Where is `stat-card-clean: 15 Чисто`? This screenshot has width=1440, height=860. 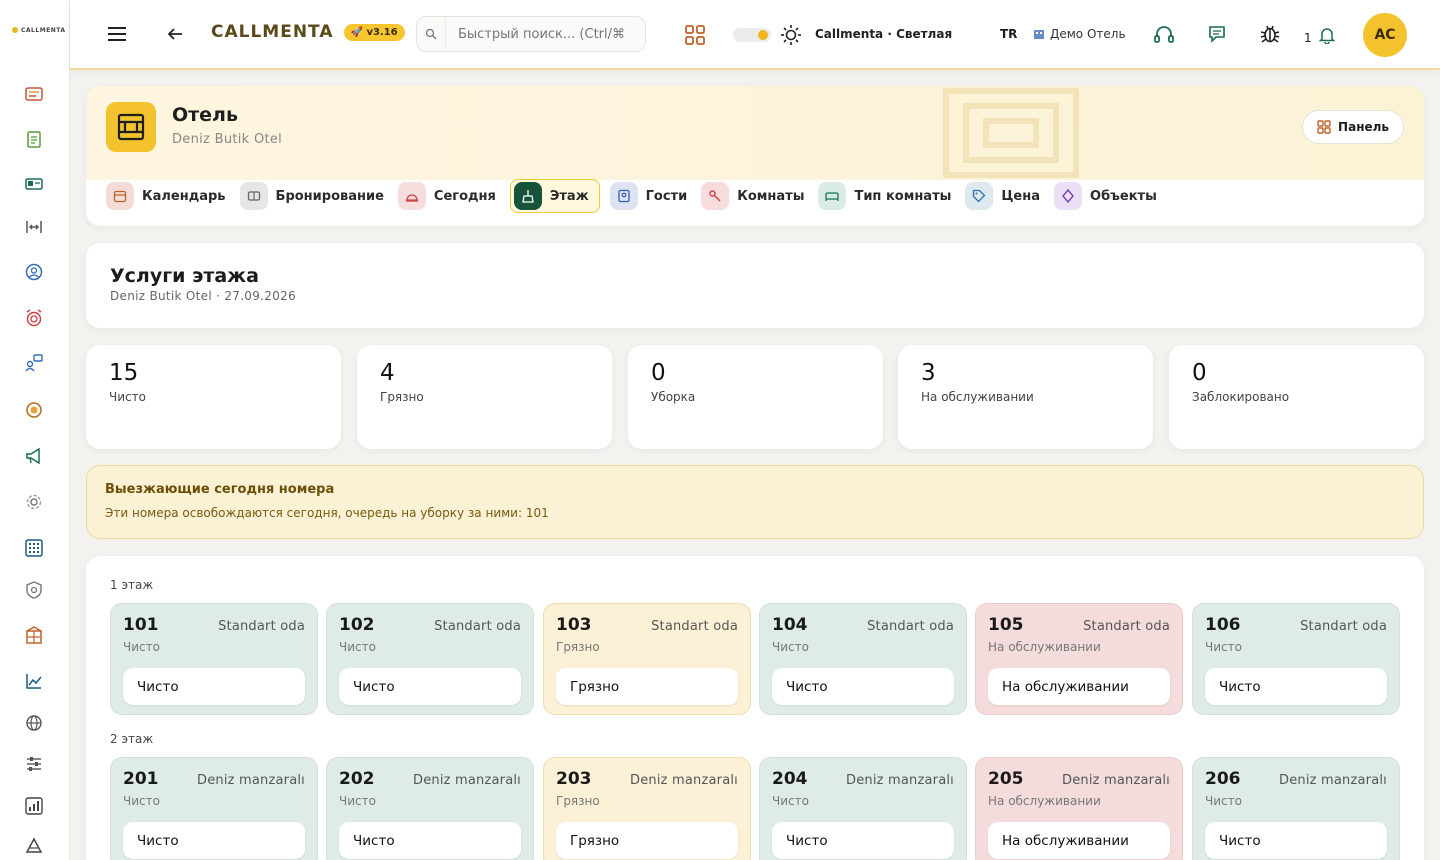
stat-card-clean: 15 Чисто is located at coordinates (213, 397).